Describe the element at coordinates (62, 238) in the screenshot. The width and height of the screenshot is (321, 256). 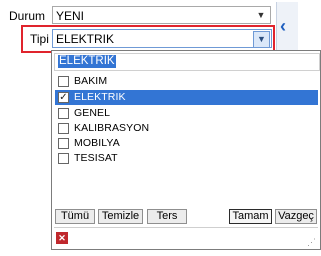
I see `close-icon: ✕` at that location.